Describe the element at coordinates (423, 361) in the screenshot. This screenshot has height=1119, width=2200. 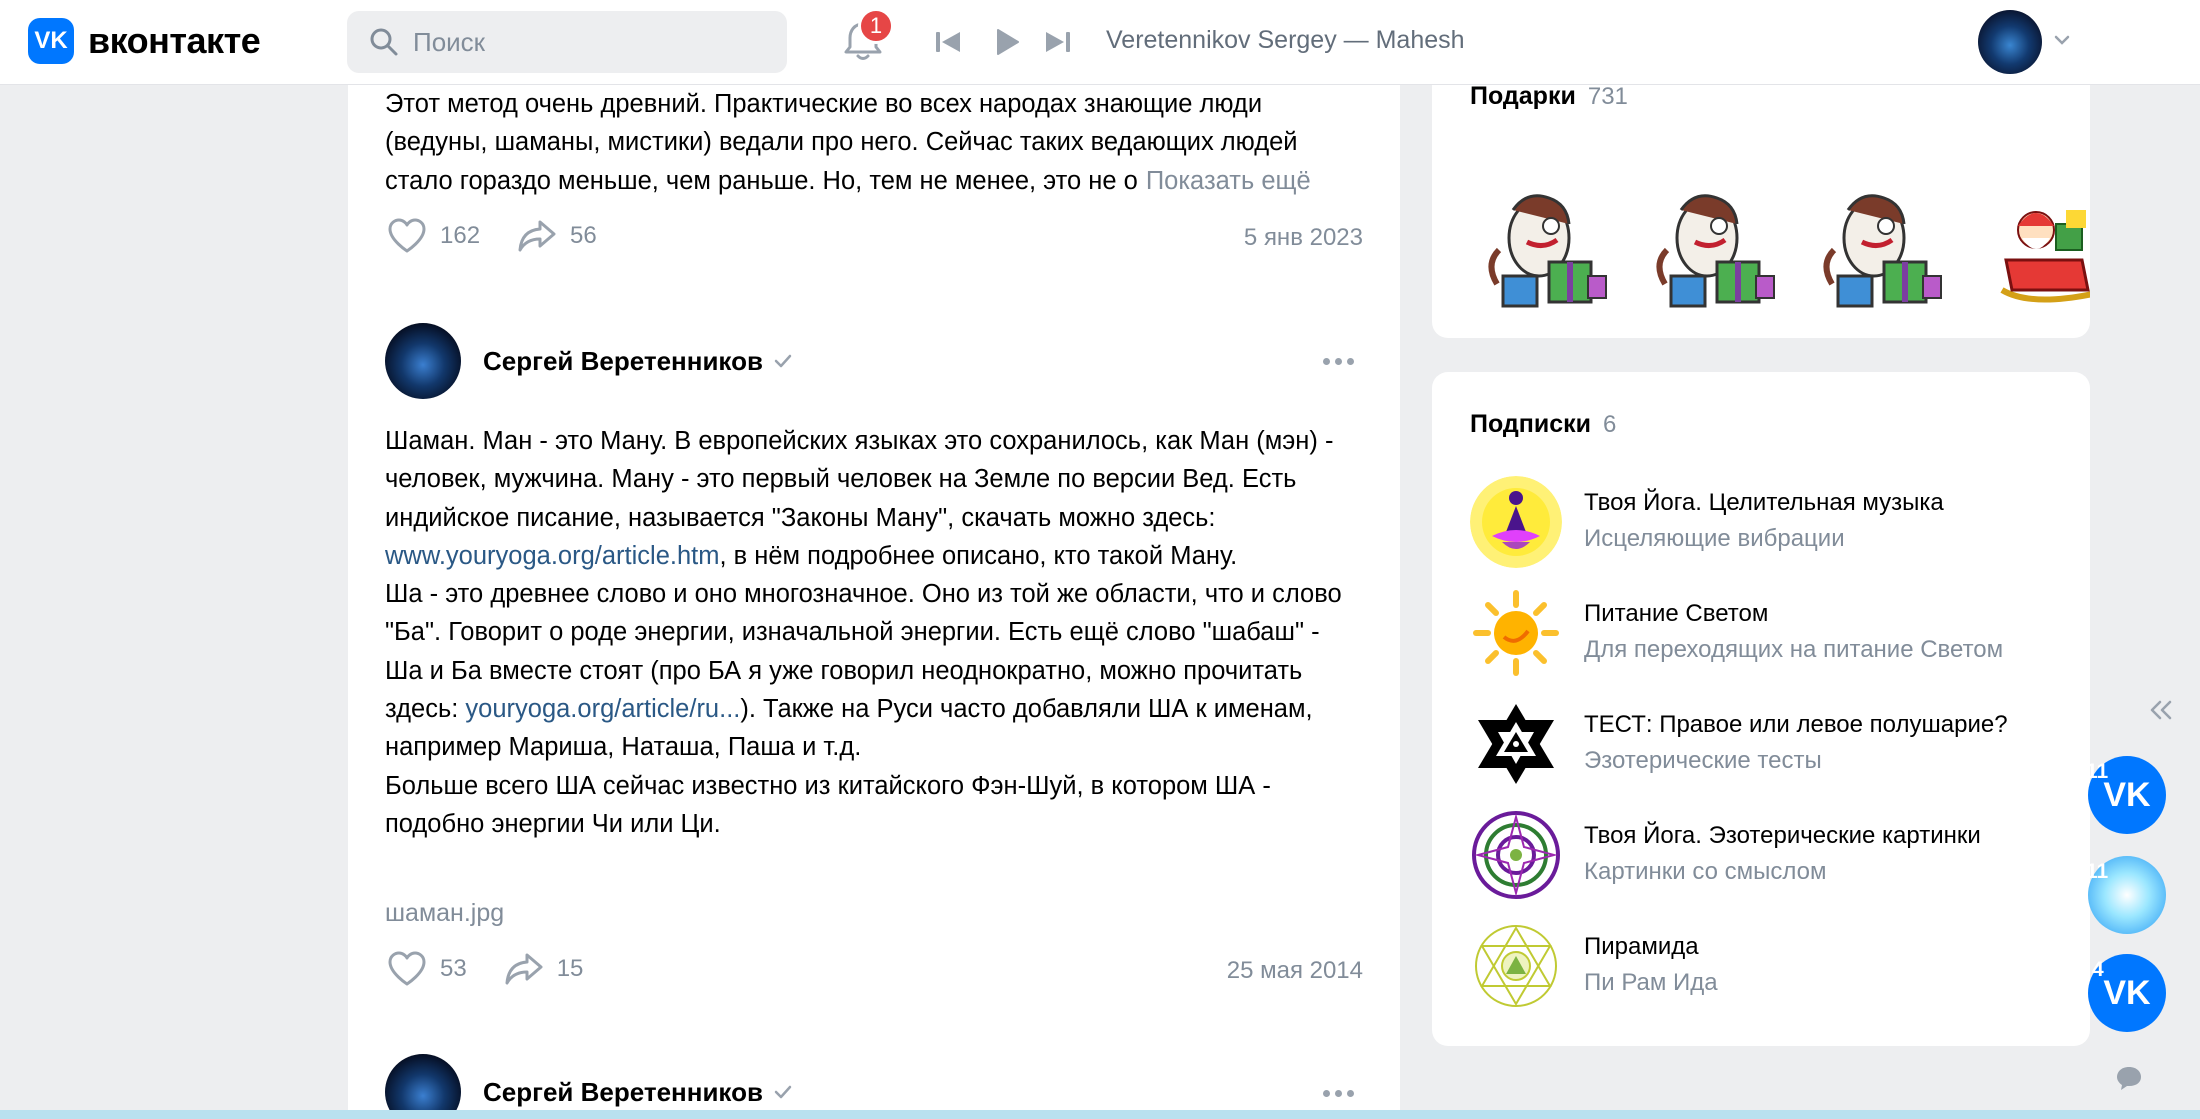
I see `author-avatar` at that location.